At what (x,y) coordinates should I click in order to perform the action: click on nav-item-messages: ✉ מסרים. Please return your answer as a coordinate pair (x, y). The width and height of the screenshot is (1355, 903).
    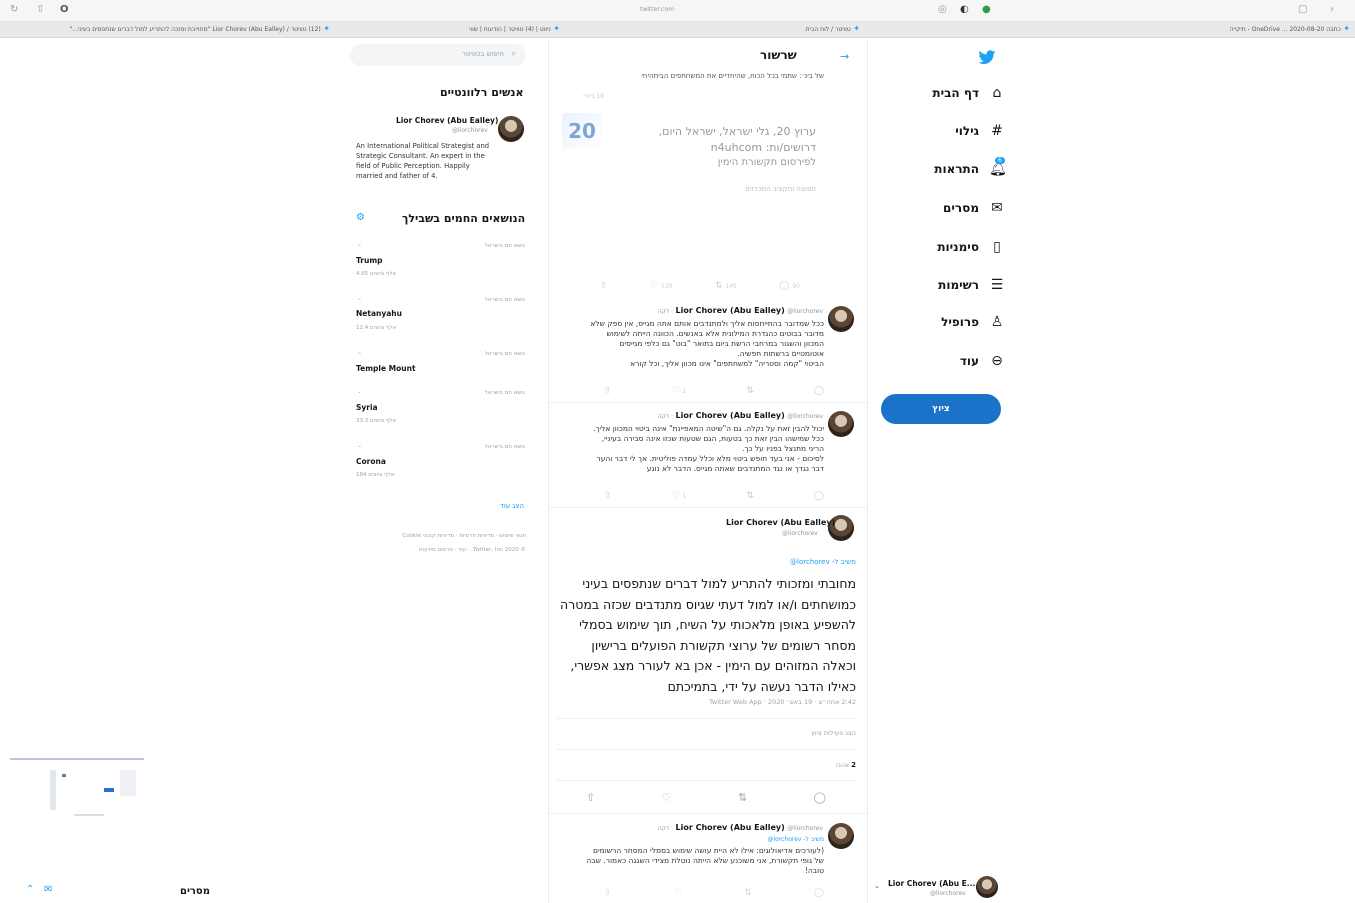
    Looking at the image, I should click on (965, 208).